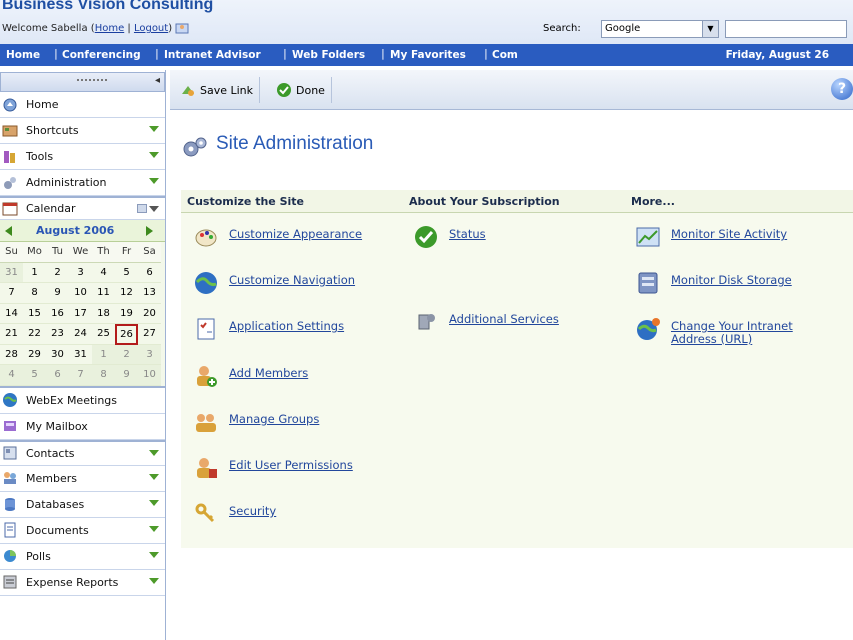 The height and width of the screenshot is (640, 853). Describe the element at coordinates (725, 331) in the screenshot. I see `change-intranet-address-link: Change Your Intranet Address (URL)` at that location.